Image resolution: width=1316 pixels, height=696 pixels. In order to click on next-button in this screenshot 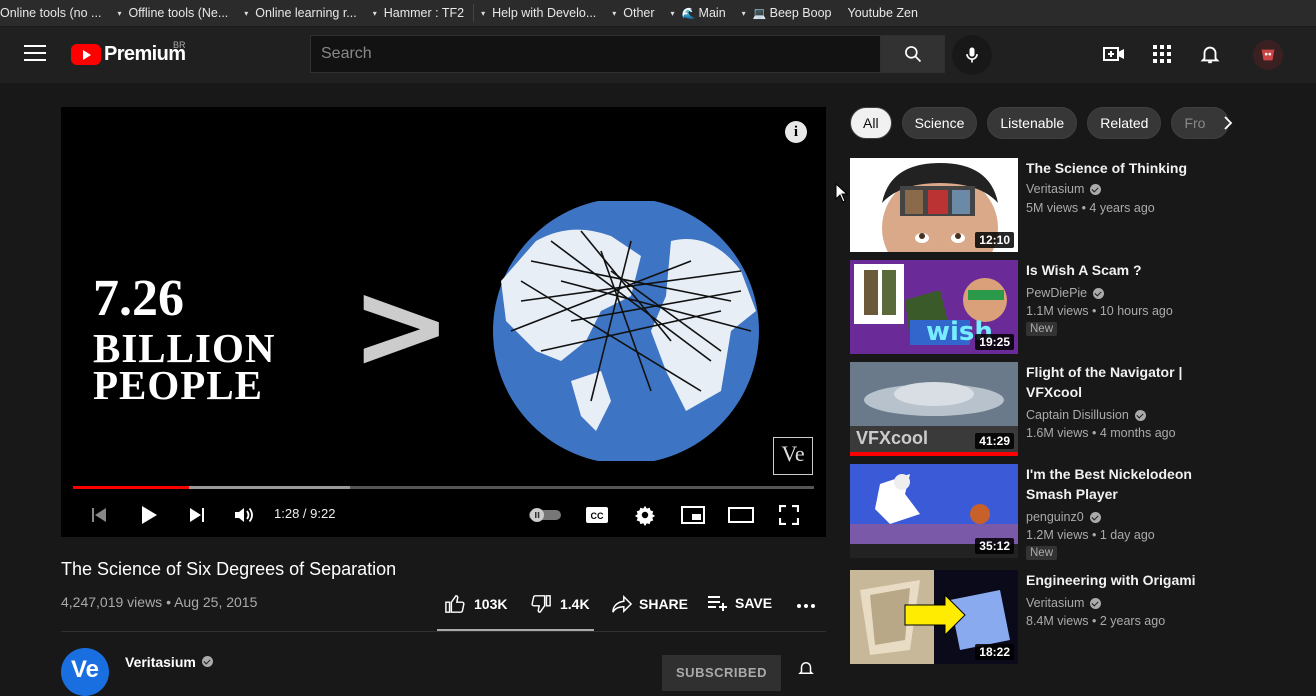, I will do `click(197, 515)`.